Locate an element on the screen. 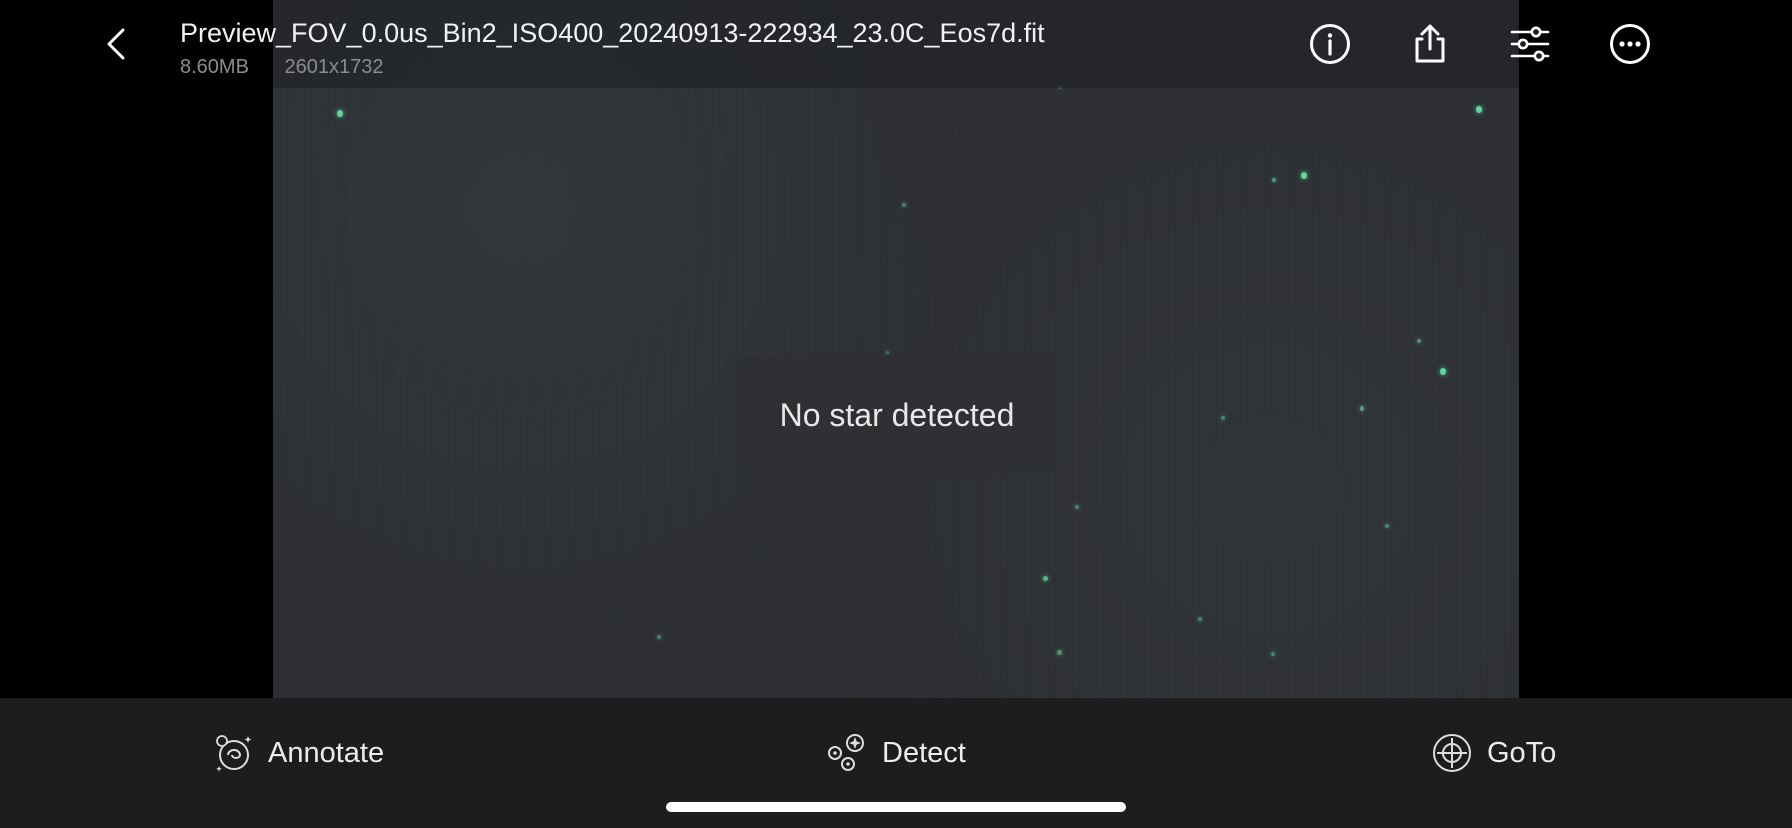 This screenshot has width=1792, height=828. detect-button: Detect is located at coordinates (896, 753).